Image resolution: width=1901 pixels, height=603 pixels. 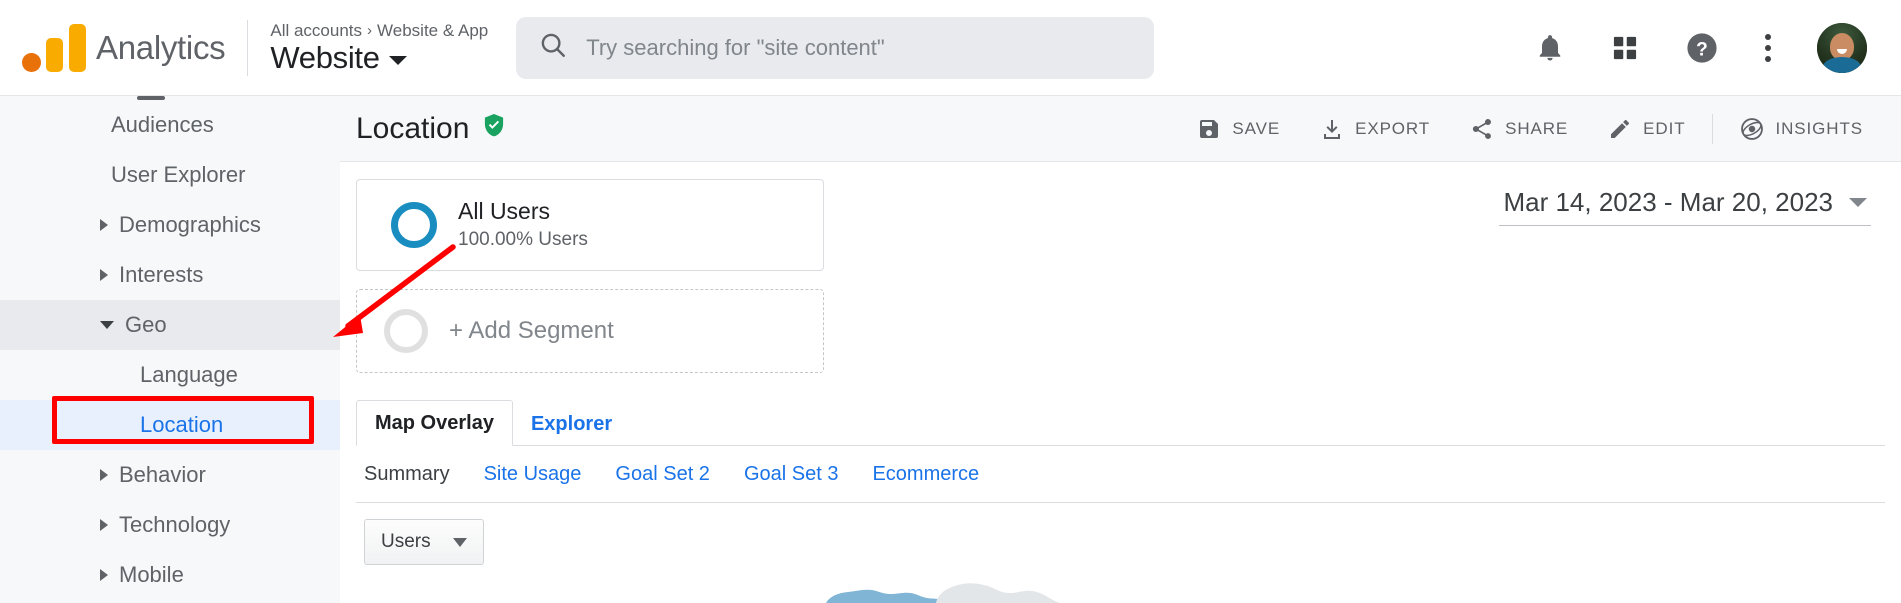 I want to click on save-button: SAVE, so click(x=1238, y=129).